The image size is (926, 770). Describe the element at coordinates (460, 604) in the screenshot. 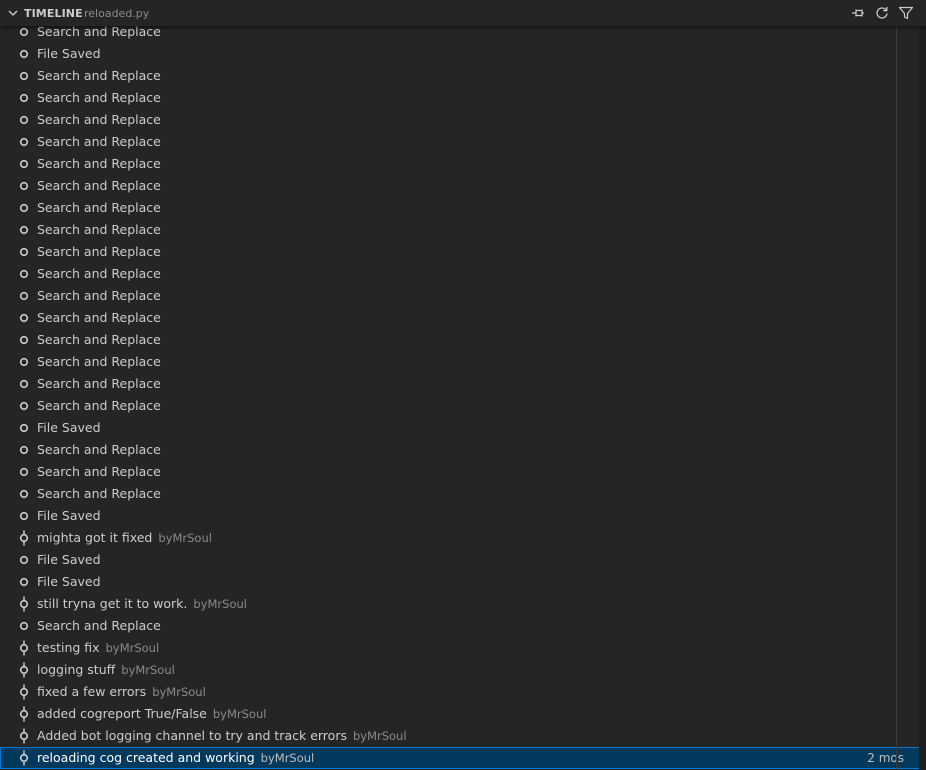

I see `timeline-item: still tryna get it to work. byMrSoul` at that location.